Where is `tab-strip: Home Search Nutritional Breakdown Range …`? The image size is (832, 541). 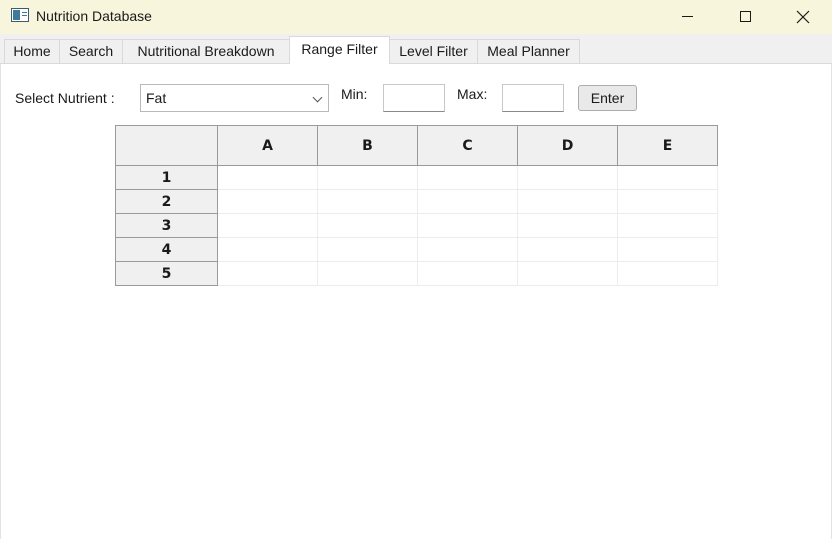
tab-strip: Home Search Nutritional Breakdown Range … is located at coordinates (416, 49).